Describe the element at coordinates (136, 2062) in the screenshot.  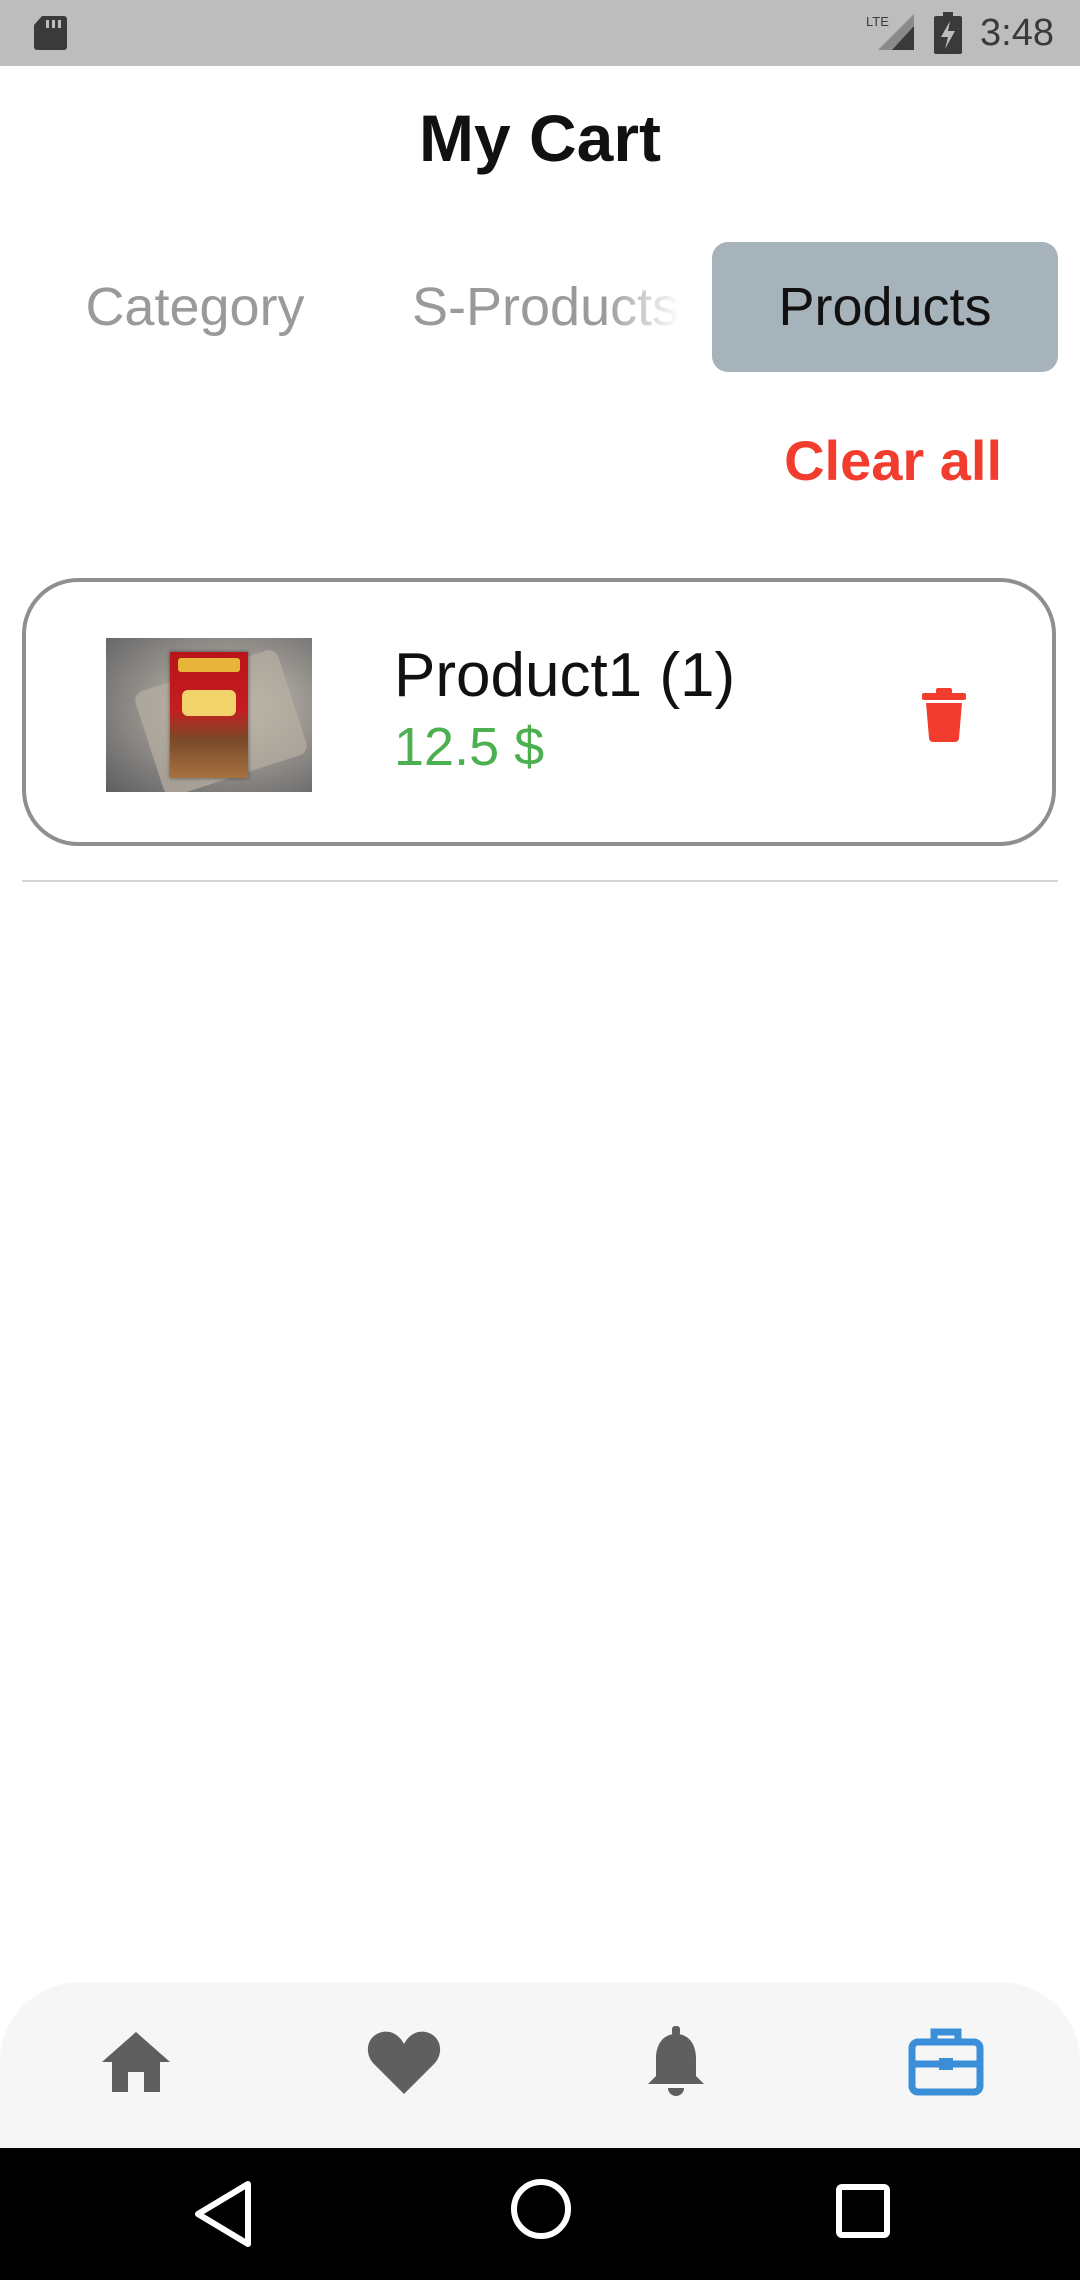
I see `home-icon` at that location.